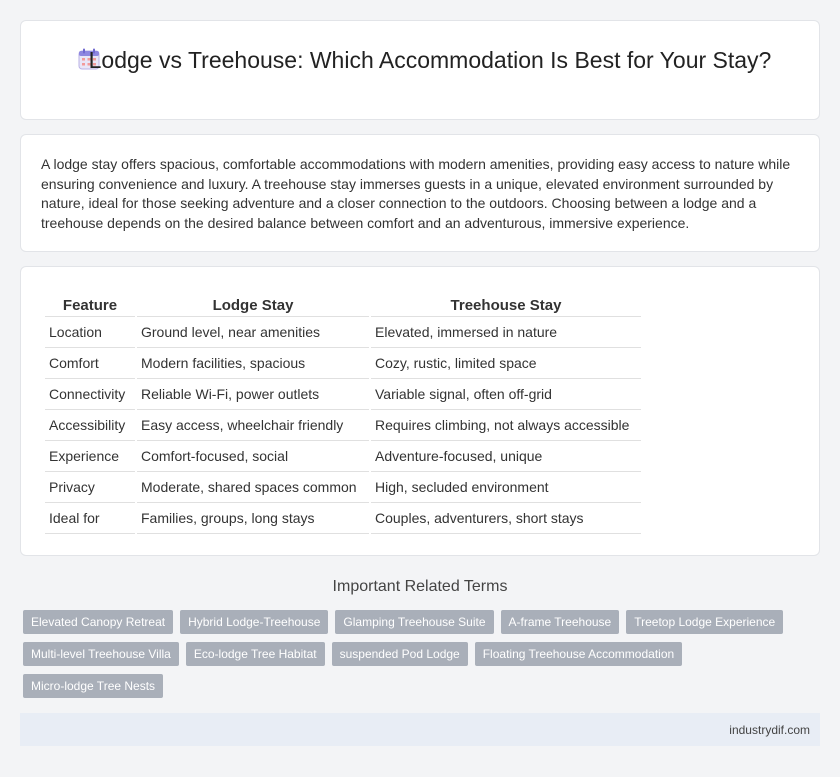 The image size is (840, 777). Describe the element at coordinates (90, 306) in the screenshot. I see `column-header-feature: Feature` at that location.